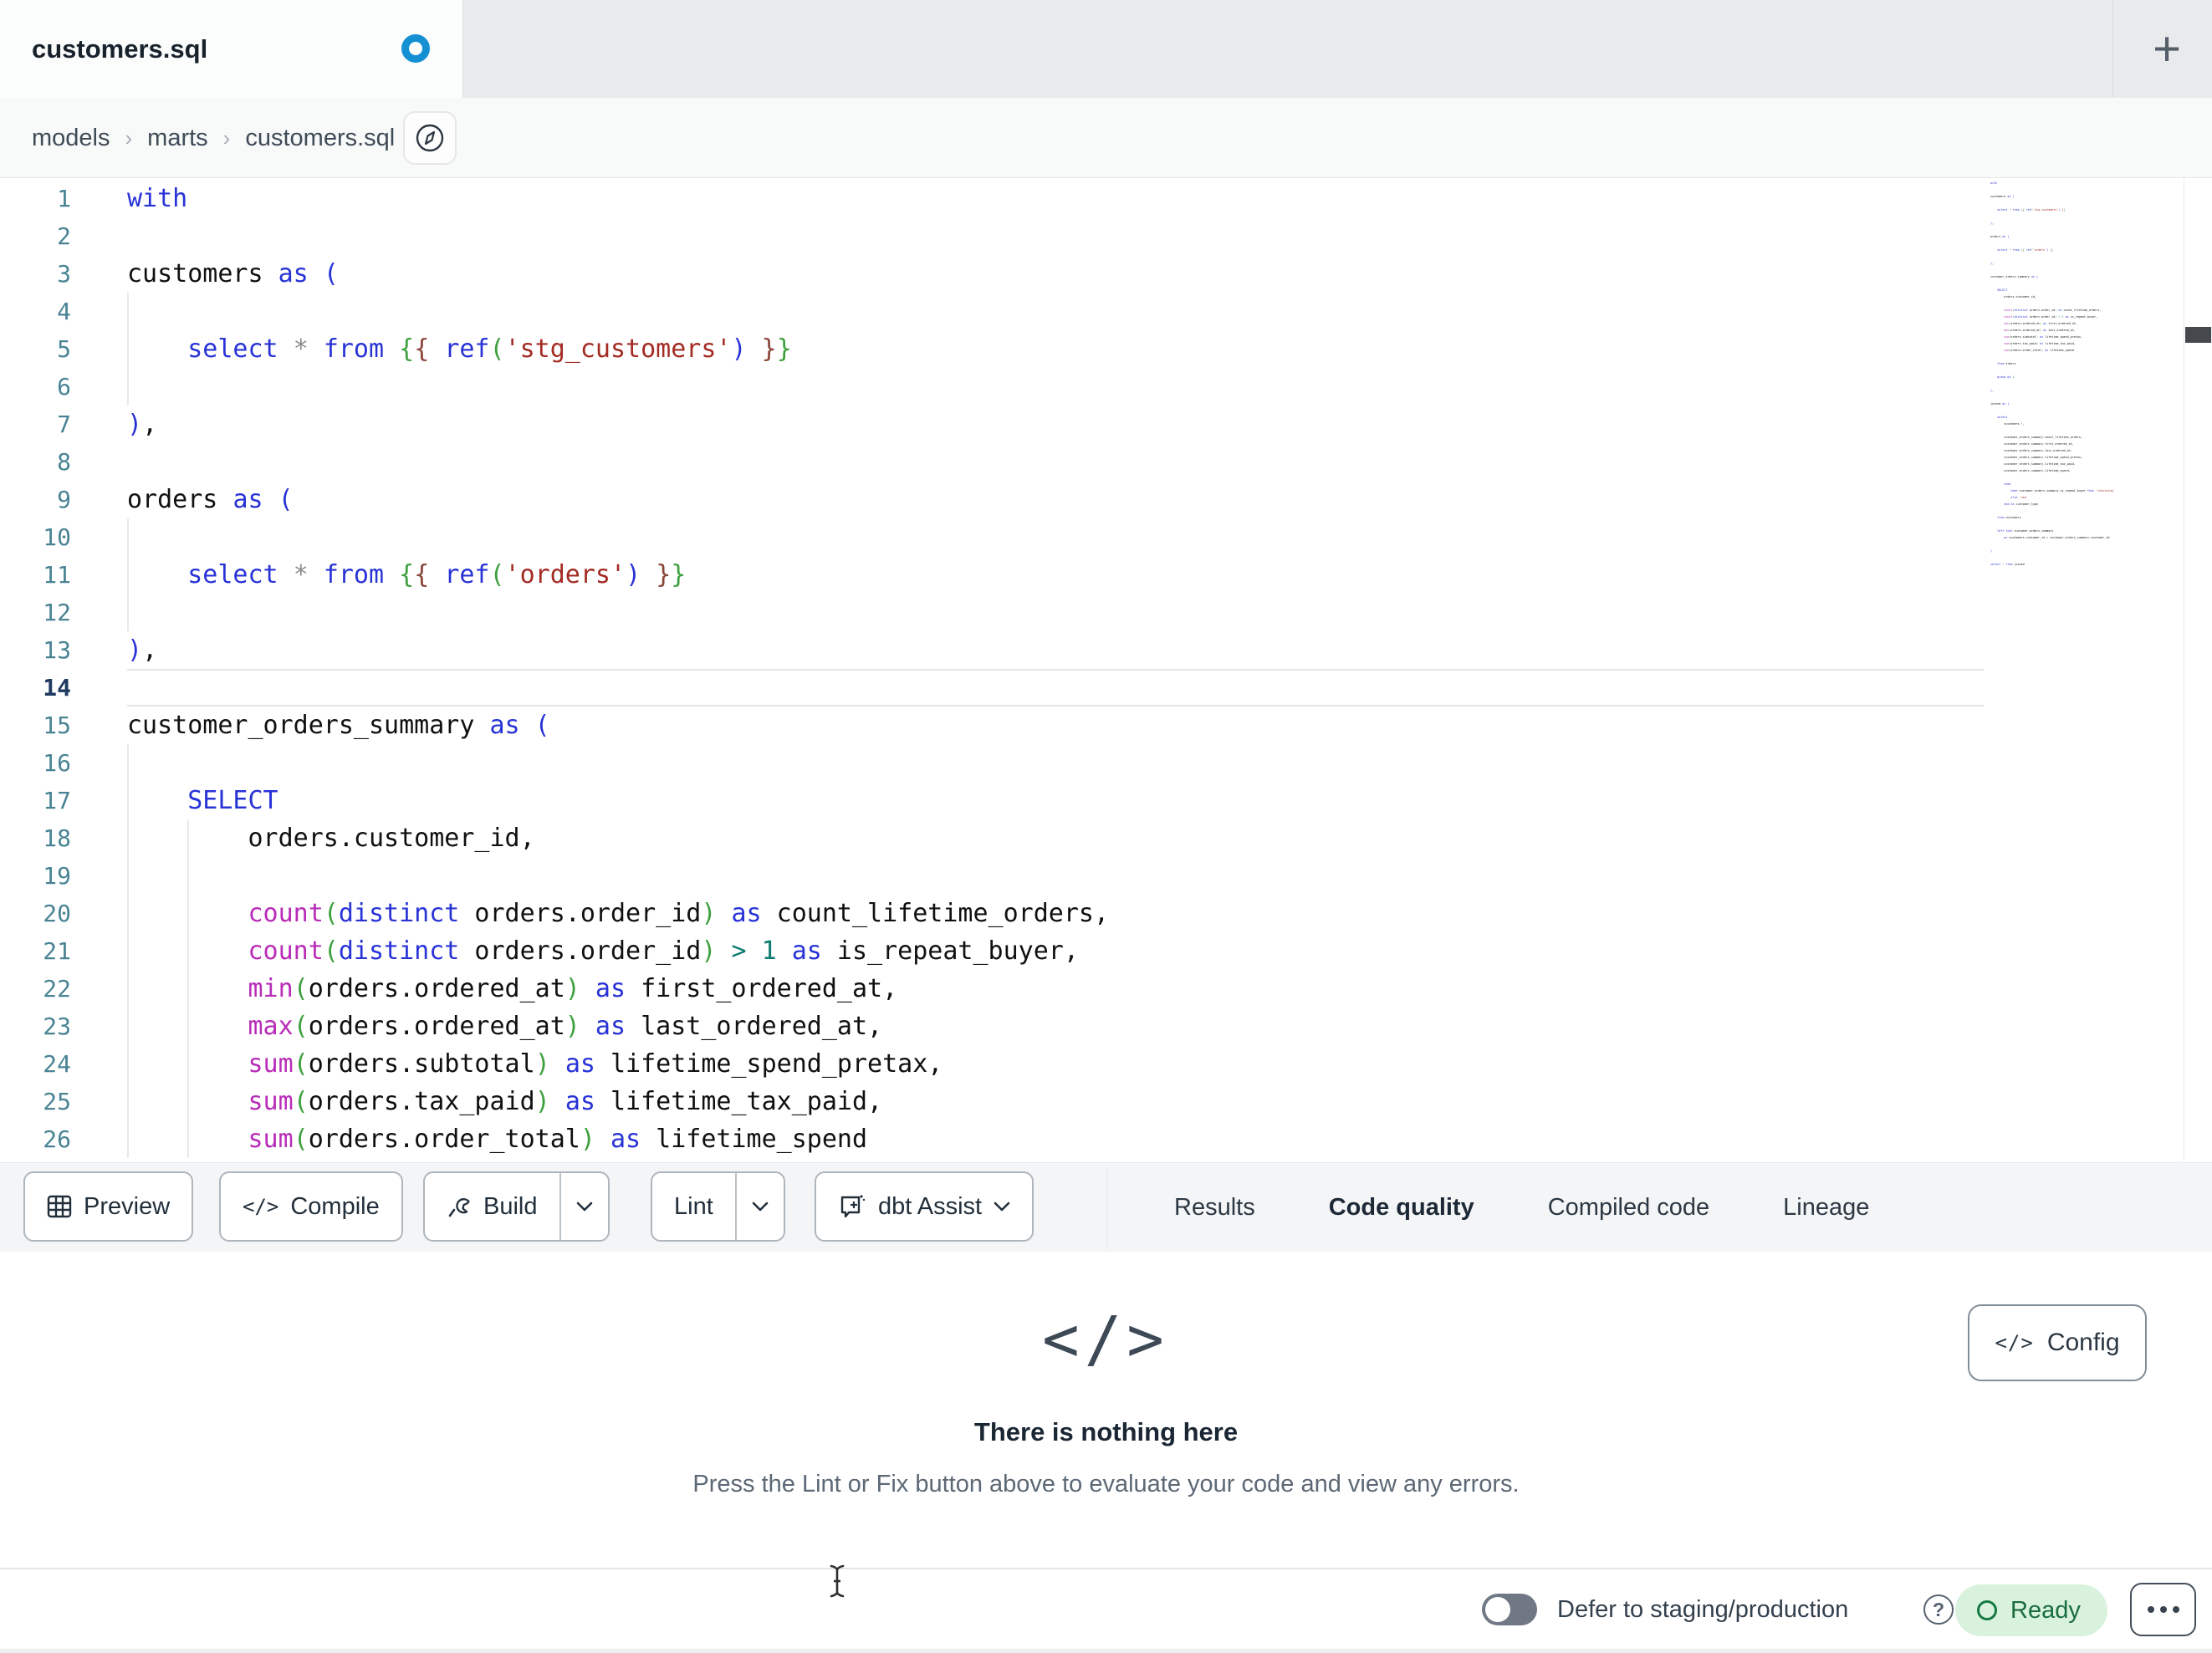 The height and width of the screenshot is (1653, 2212). I want to click on line-number: 5, so click(64, 349).